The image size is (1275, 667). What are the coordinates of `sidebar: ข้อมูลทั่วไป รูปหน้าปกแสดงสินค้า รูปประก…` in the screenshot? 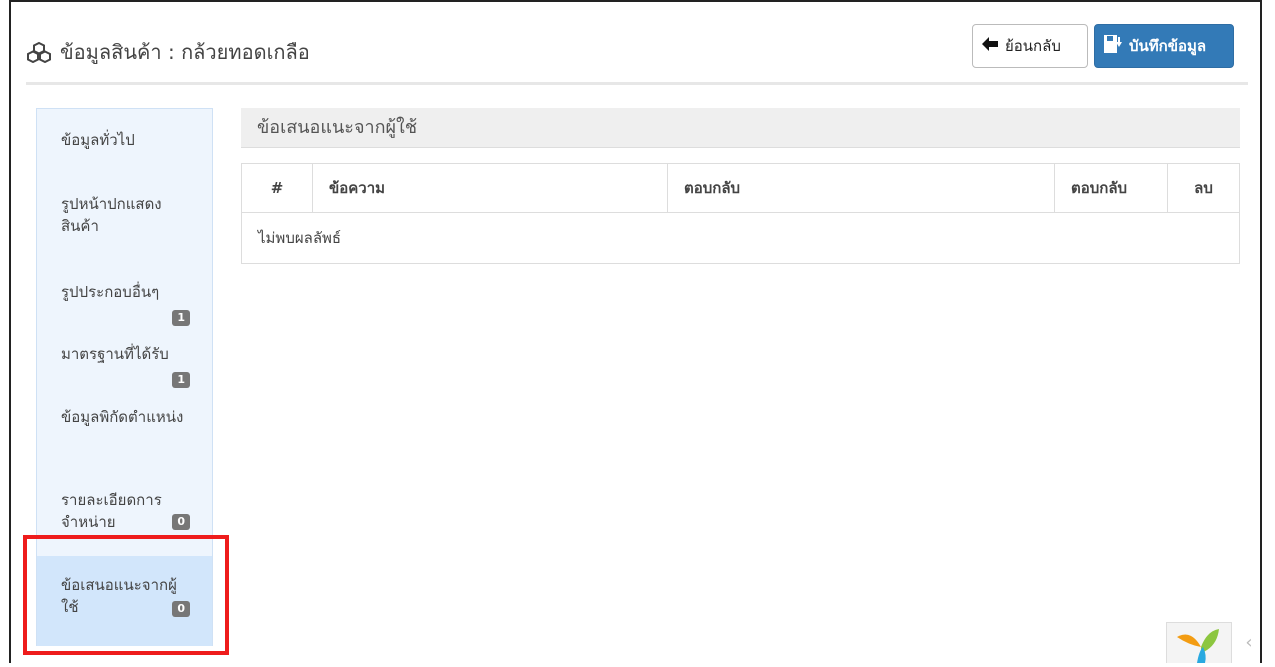 It's located at (124, 377).